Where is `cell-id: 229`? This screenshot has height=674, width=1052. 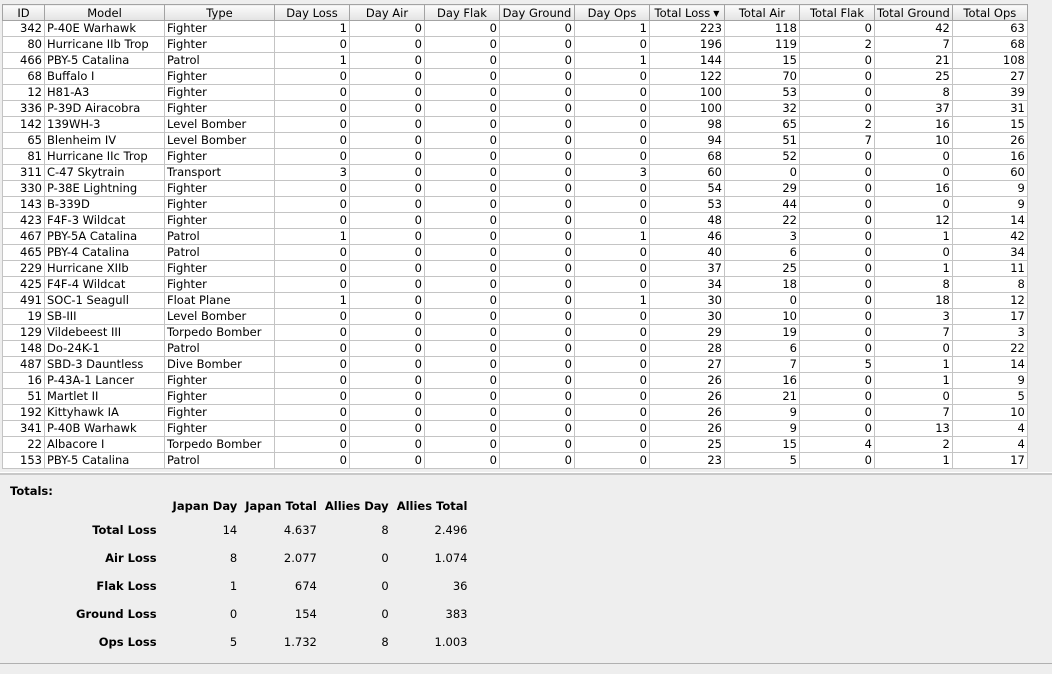 cell-id: 229 is located at coordinates (23, 268).